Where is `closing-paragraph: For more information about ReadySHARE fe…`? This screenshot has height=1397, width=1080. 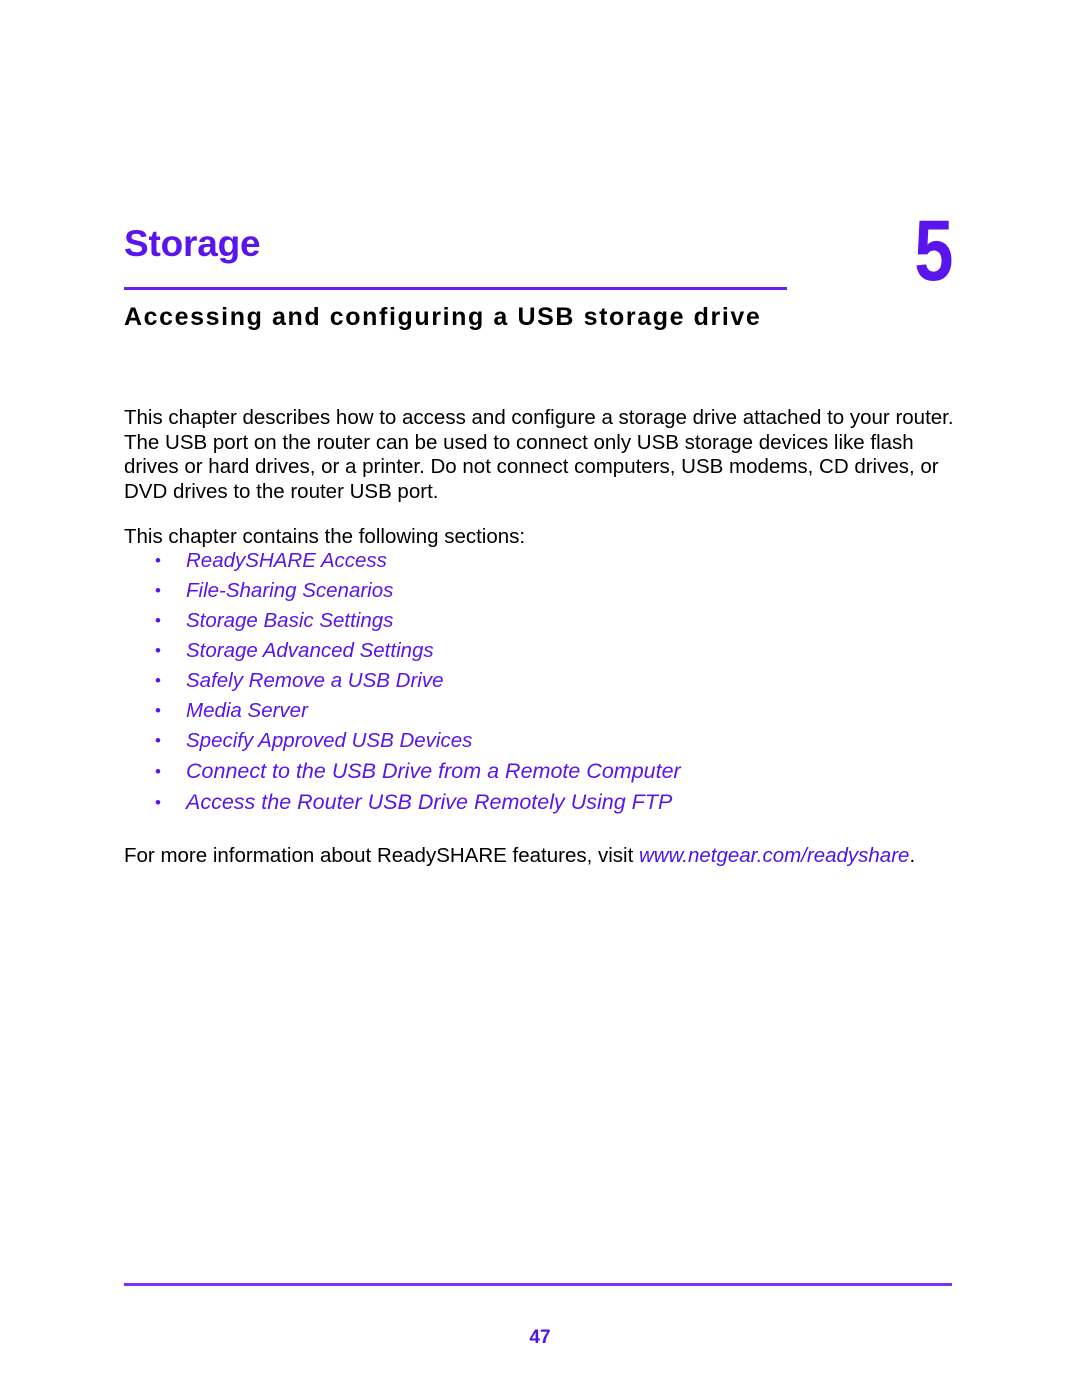
closing-paragraph: For more information about ReadySHARE fe… is located at coordinates (544, 856).